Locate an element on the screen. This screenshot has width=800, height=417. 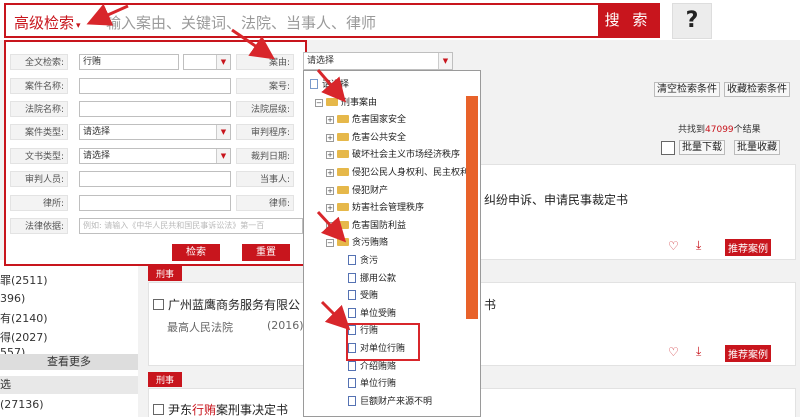
arrow-to-bribery is located at coordinates (331, 226).